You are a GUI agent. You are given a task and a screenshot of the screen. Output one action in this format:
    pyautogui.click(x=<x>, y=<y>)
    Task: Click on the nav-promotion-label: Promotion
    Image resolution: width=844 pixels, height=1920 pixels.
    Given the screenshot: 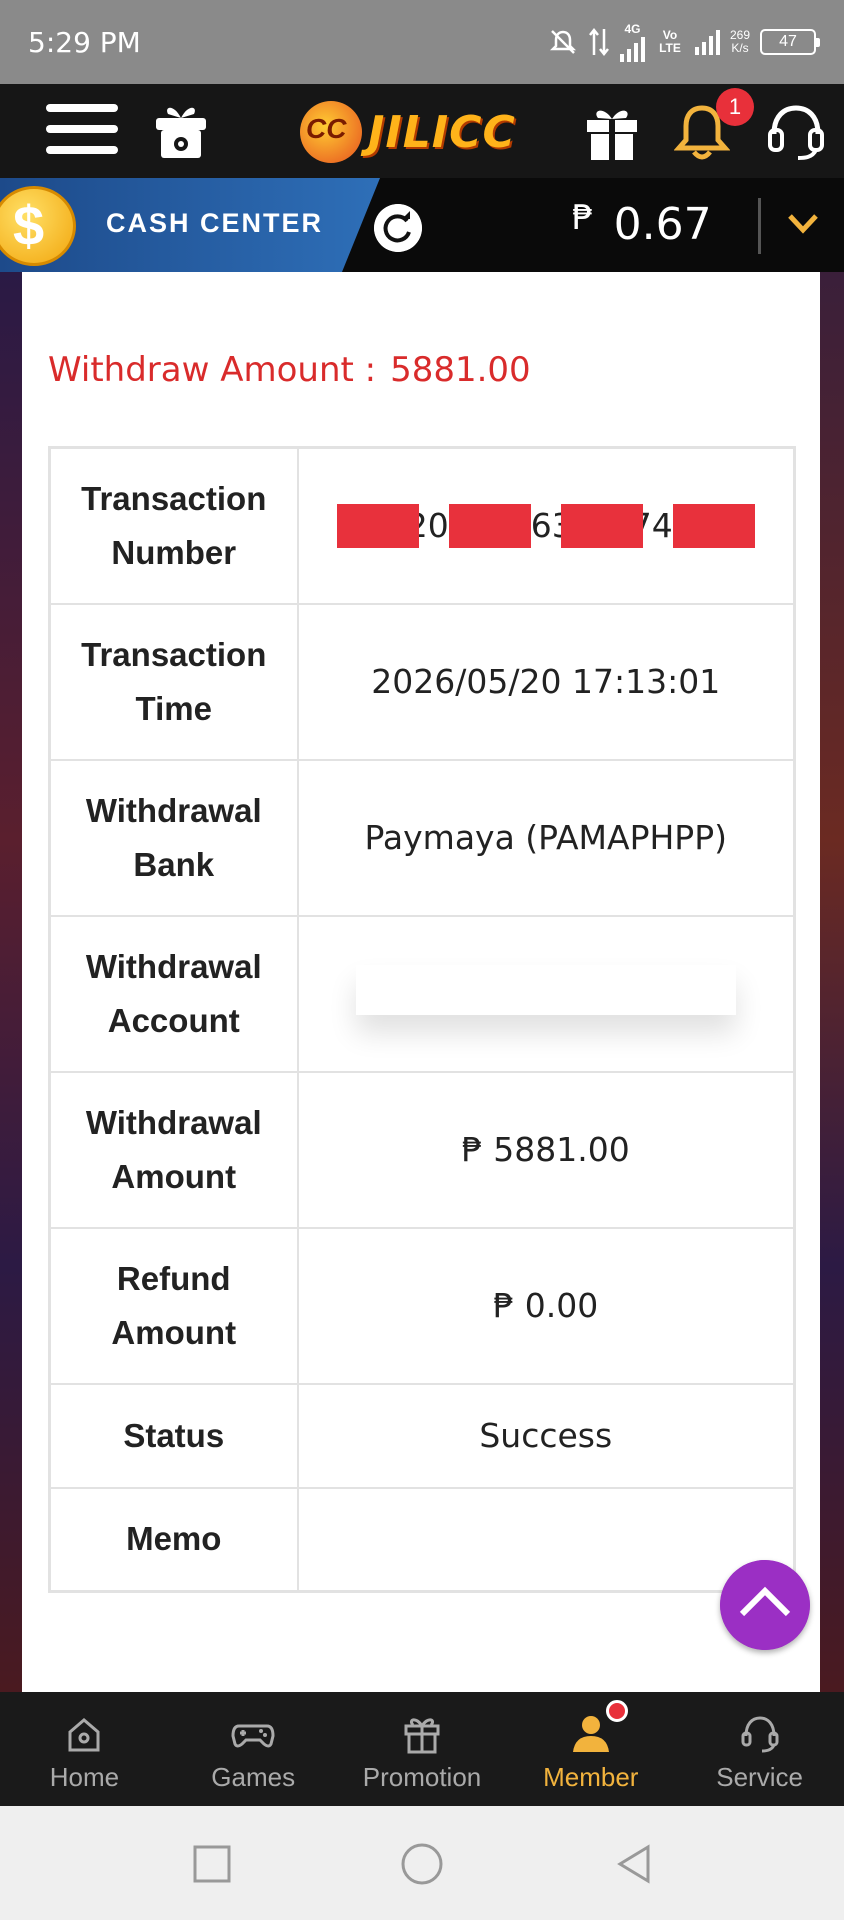 What is the action you would take?
    pyautogui.click(x=422, y=1777)
    